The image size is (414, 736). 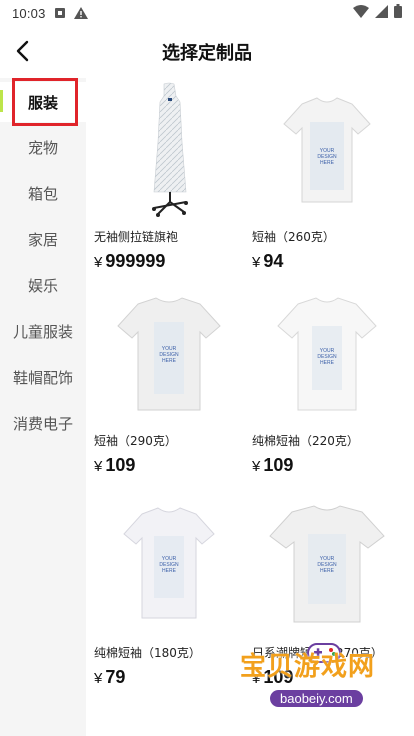 I want to click on active-indicator, so click(x=1, y=101).